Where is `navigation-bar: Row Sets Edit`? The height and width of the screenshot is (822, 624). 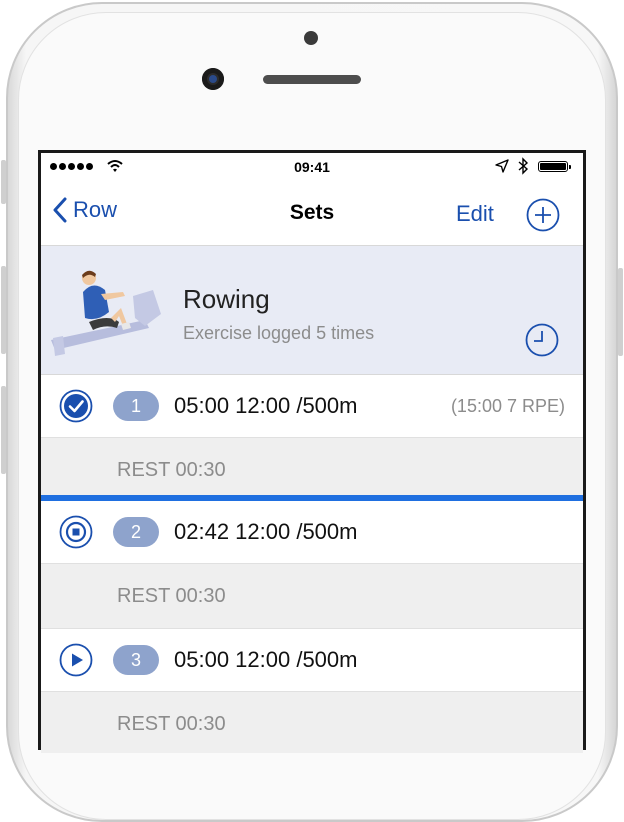
navigation-bar: Row Sets Edit is located at coordinates (312, 214).